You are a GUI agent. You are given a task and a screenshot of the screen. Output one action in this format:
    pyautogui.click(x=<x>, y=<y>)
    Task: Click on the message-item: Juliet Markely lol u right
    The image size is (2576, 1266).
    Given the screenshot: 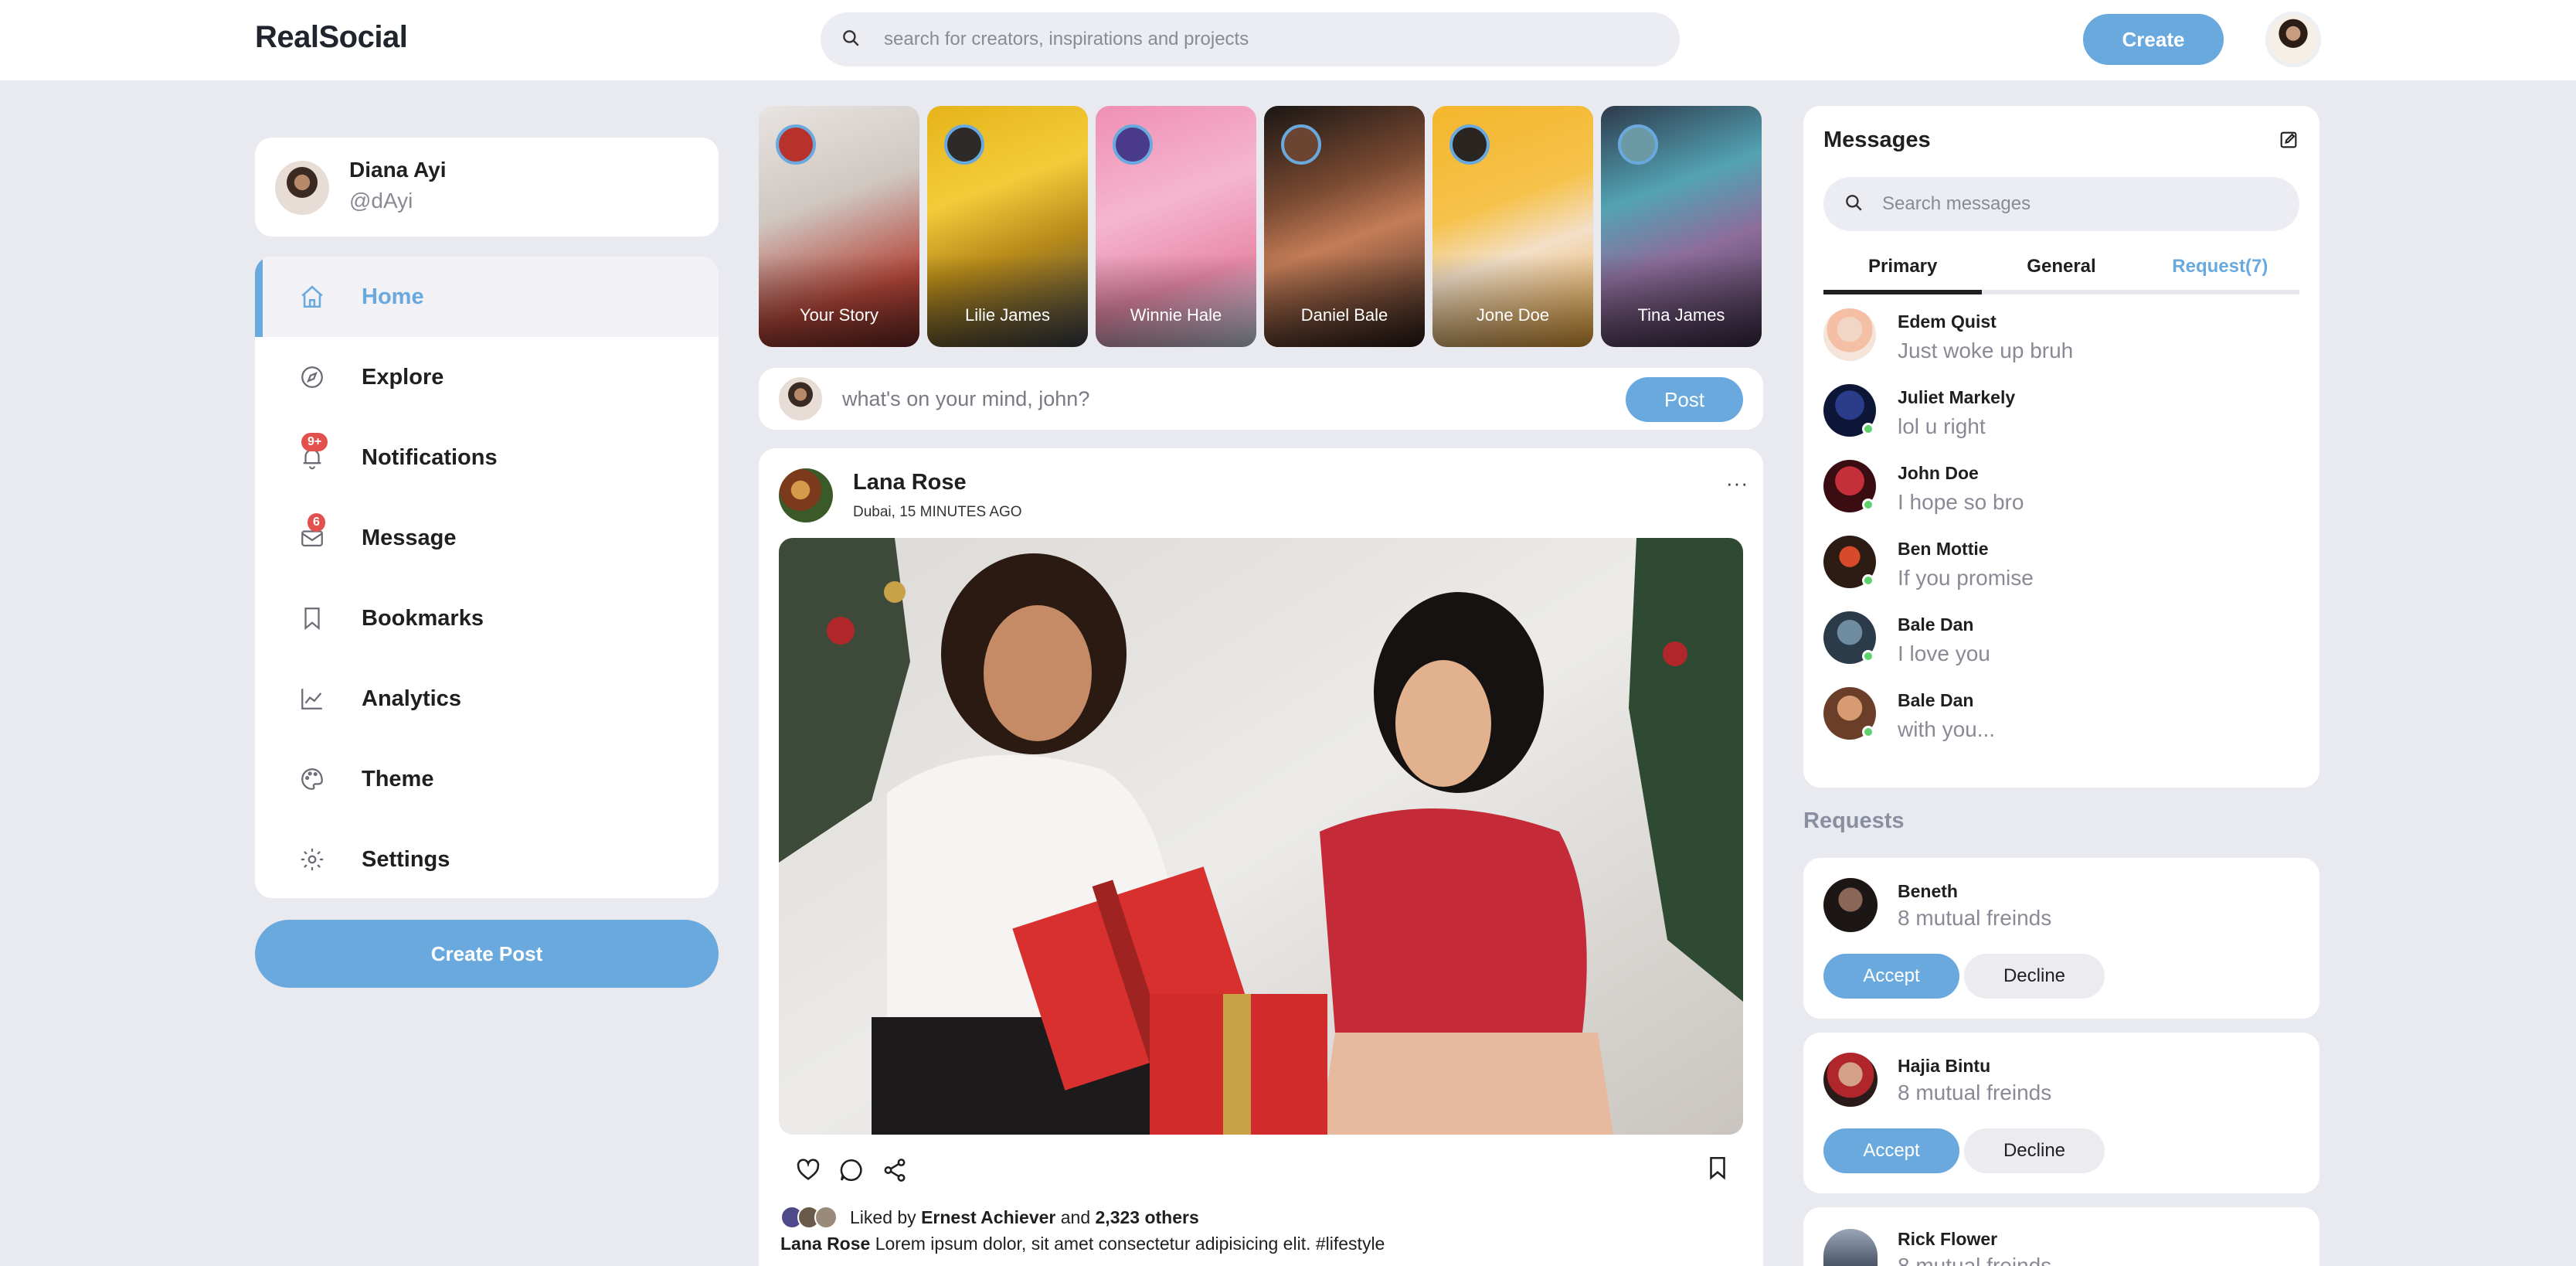 What is the action you would take?
    pyautogui.click(x=2061, y=422)
    